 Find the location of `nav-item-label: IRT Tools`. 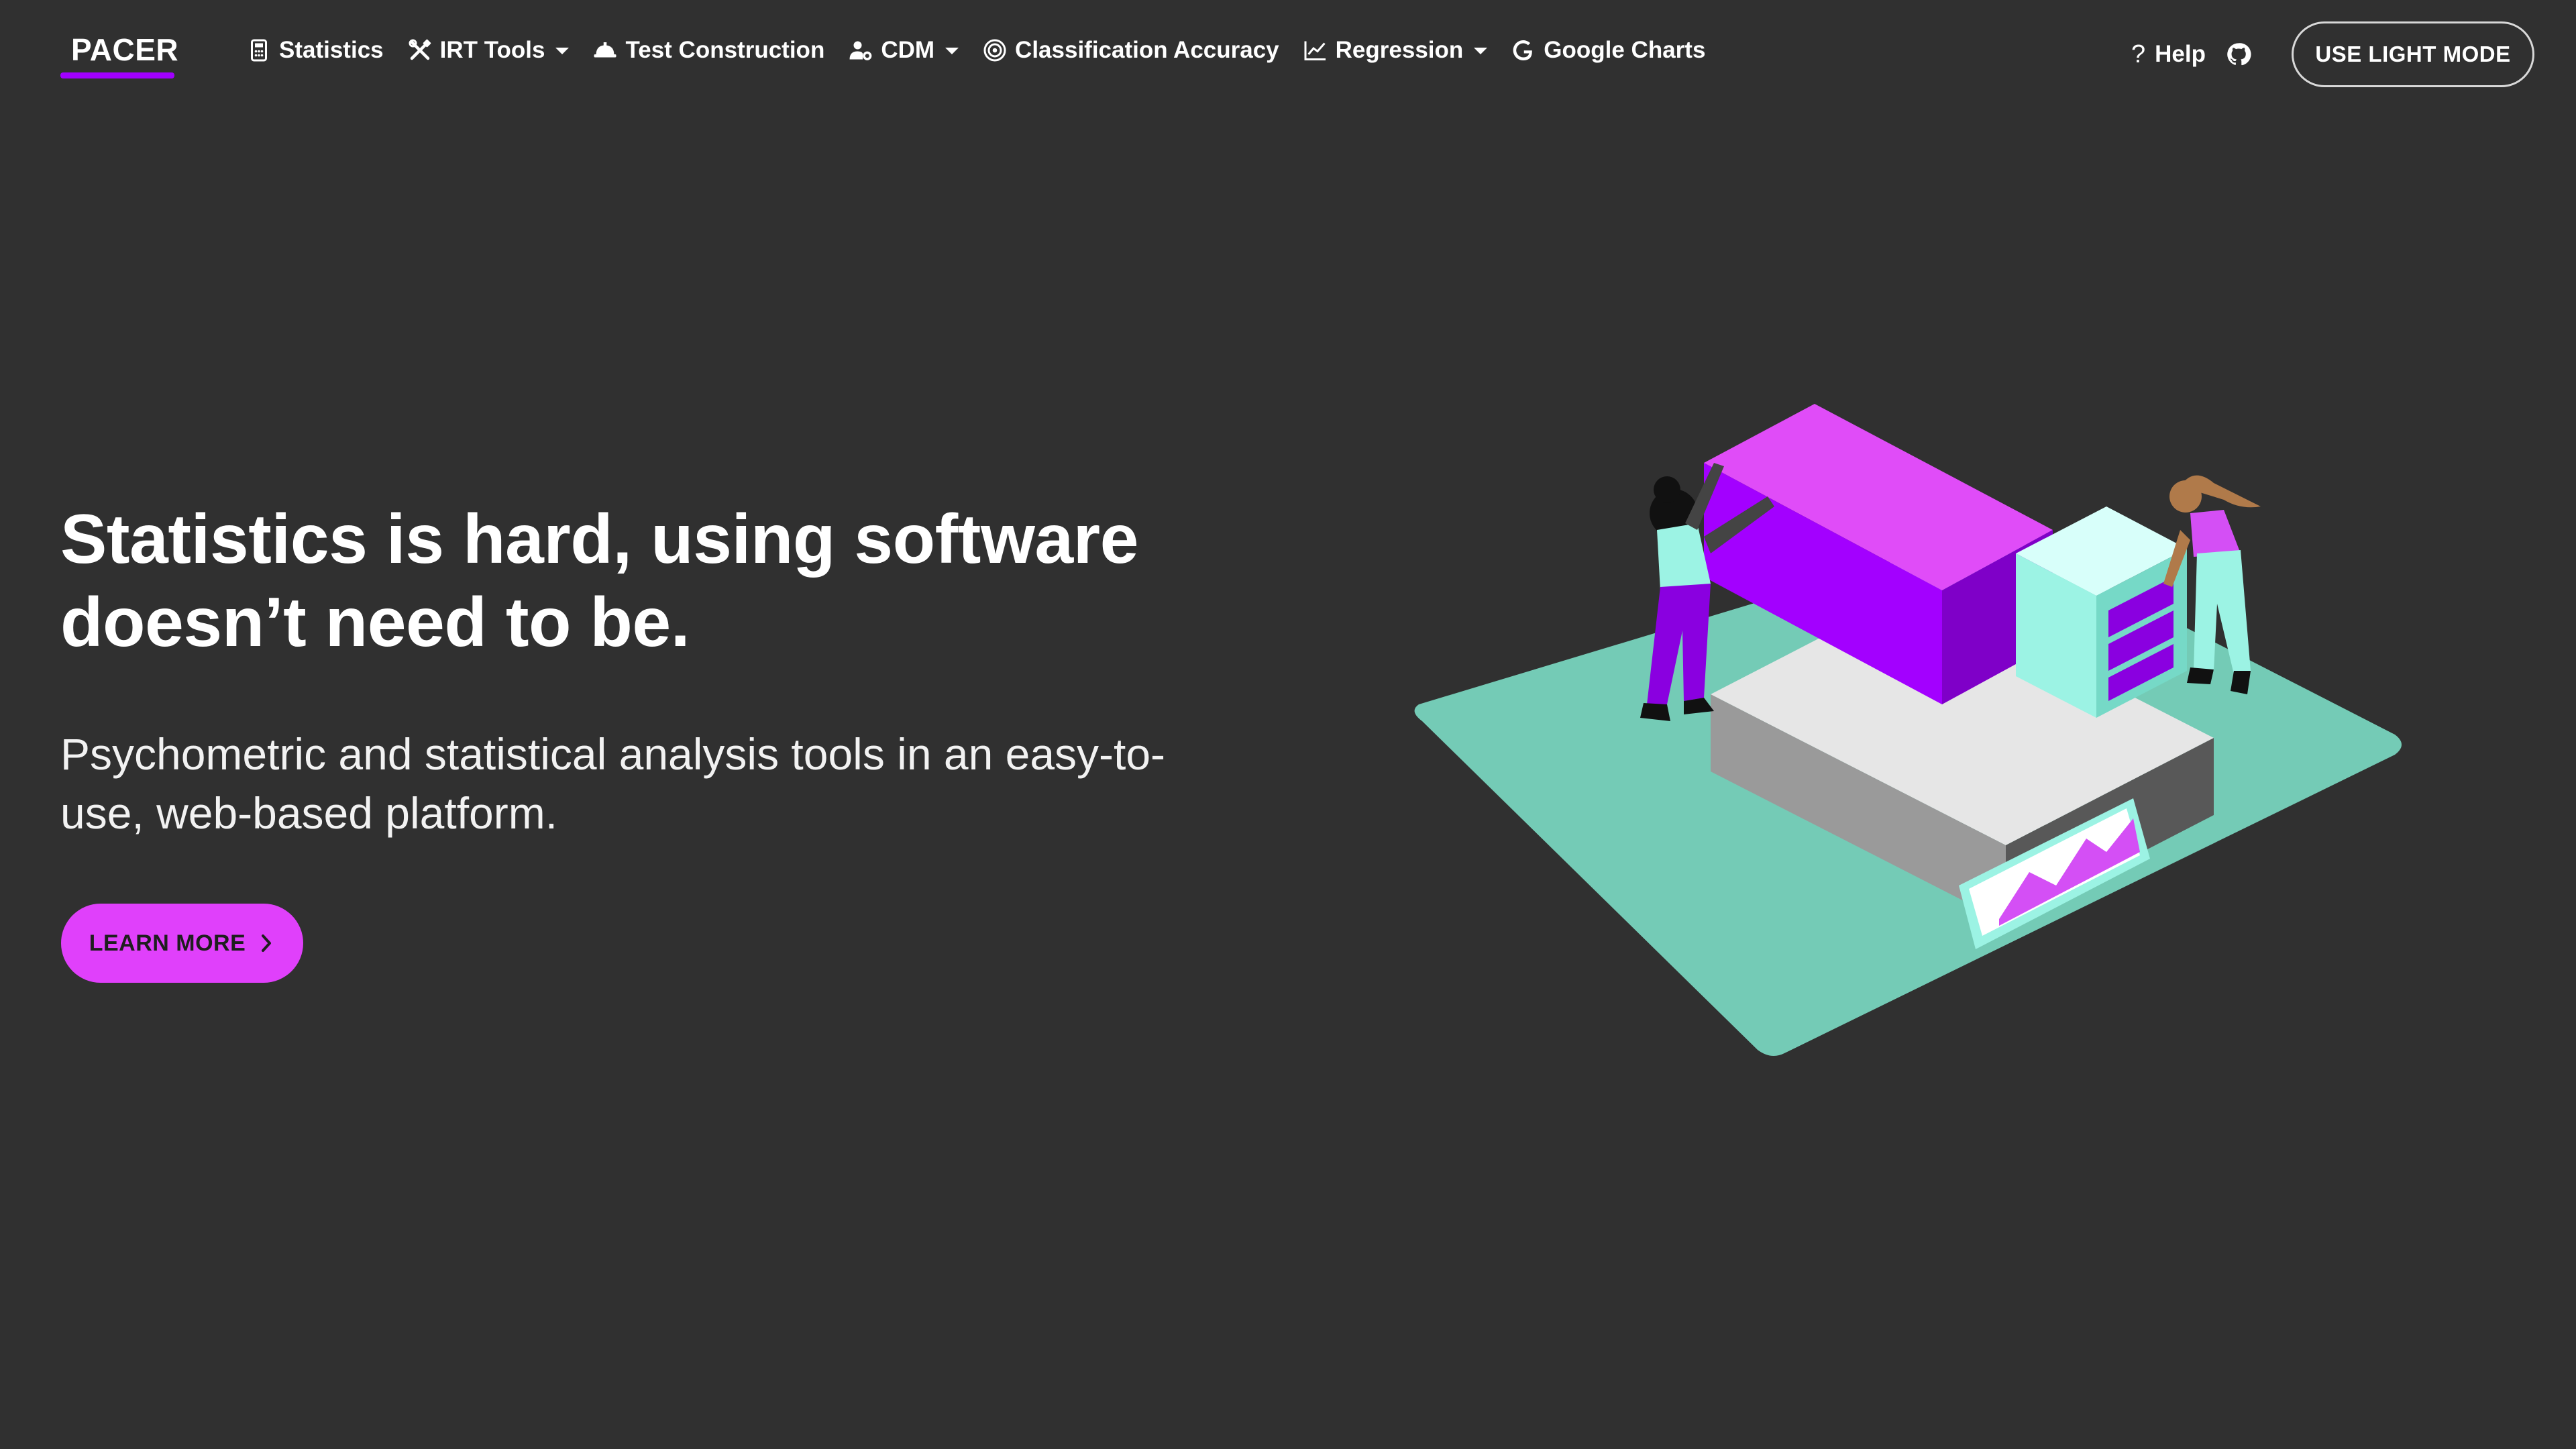

nav-item-label: IRT Tools is located at coordinates (492, 50).